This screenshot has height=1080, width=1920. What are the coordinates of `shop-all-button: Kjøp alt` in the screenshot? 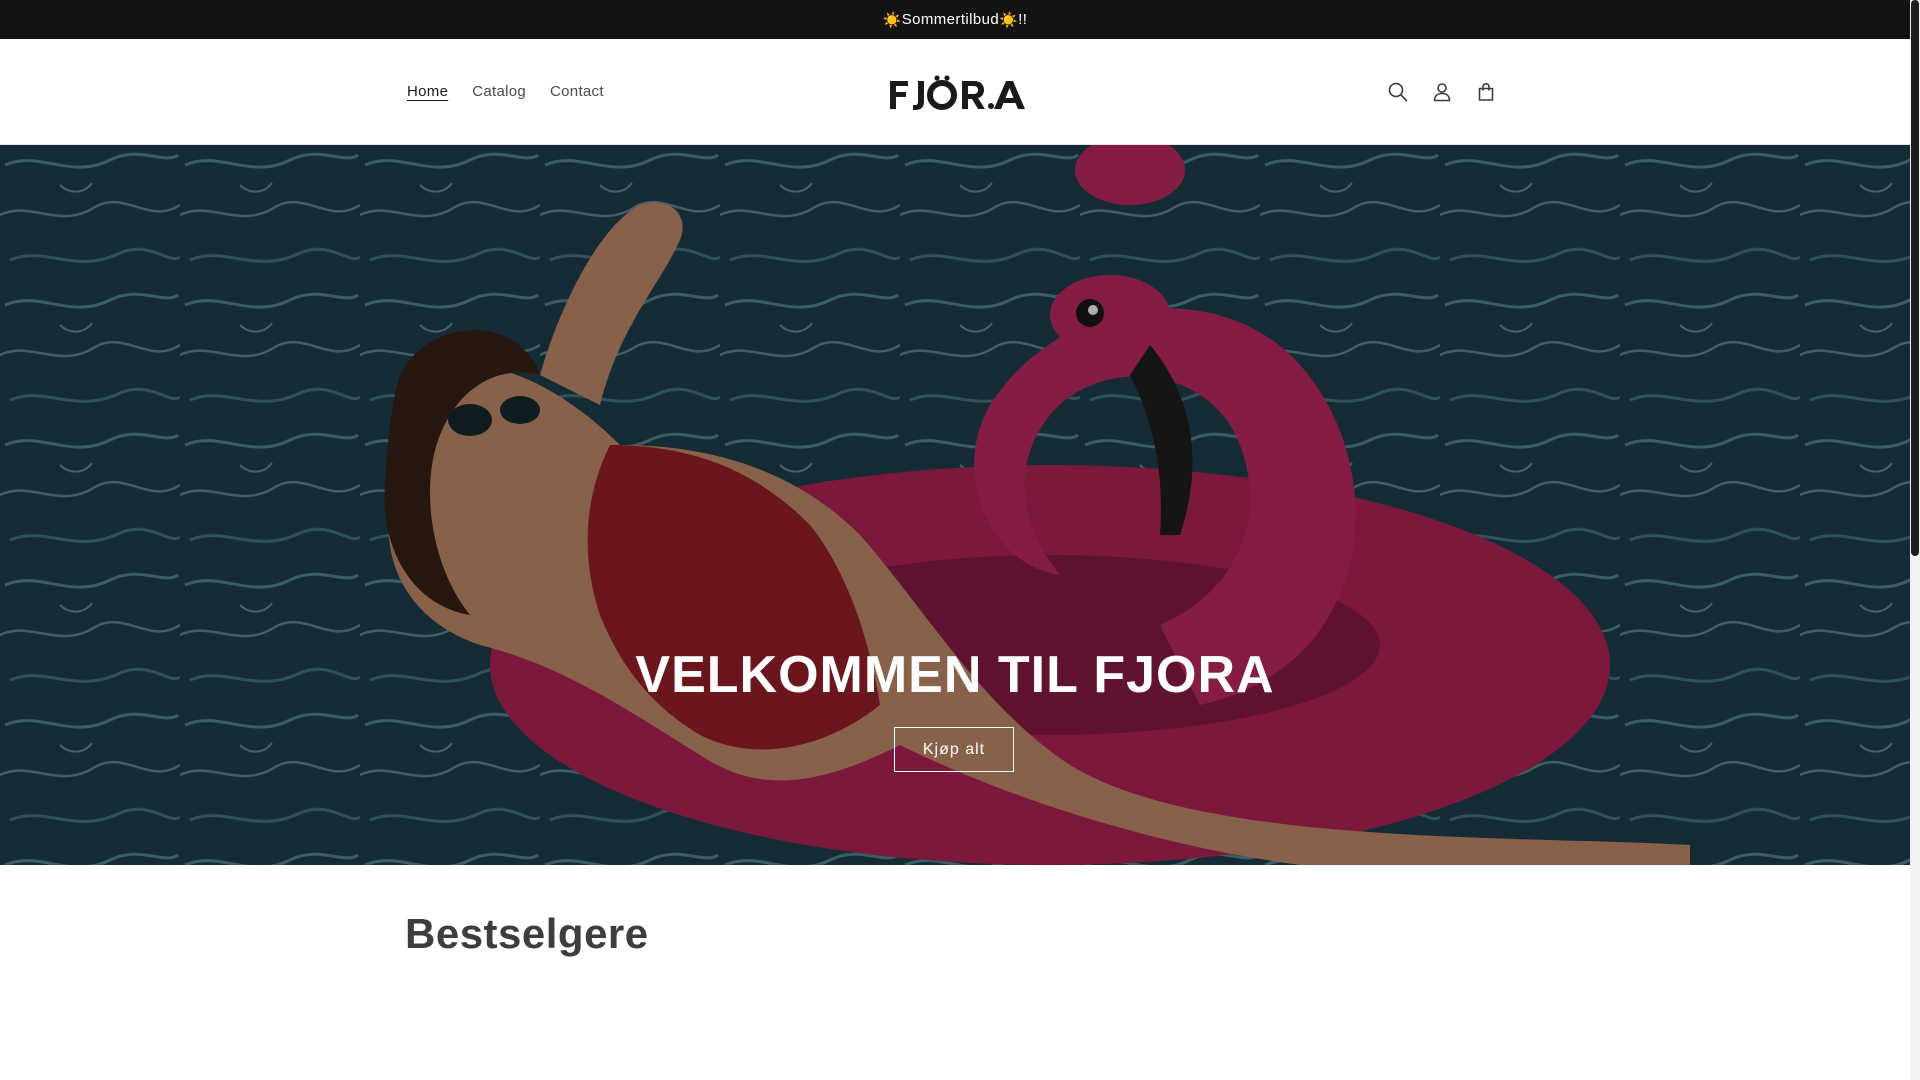 It's located at (954, 749).